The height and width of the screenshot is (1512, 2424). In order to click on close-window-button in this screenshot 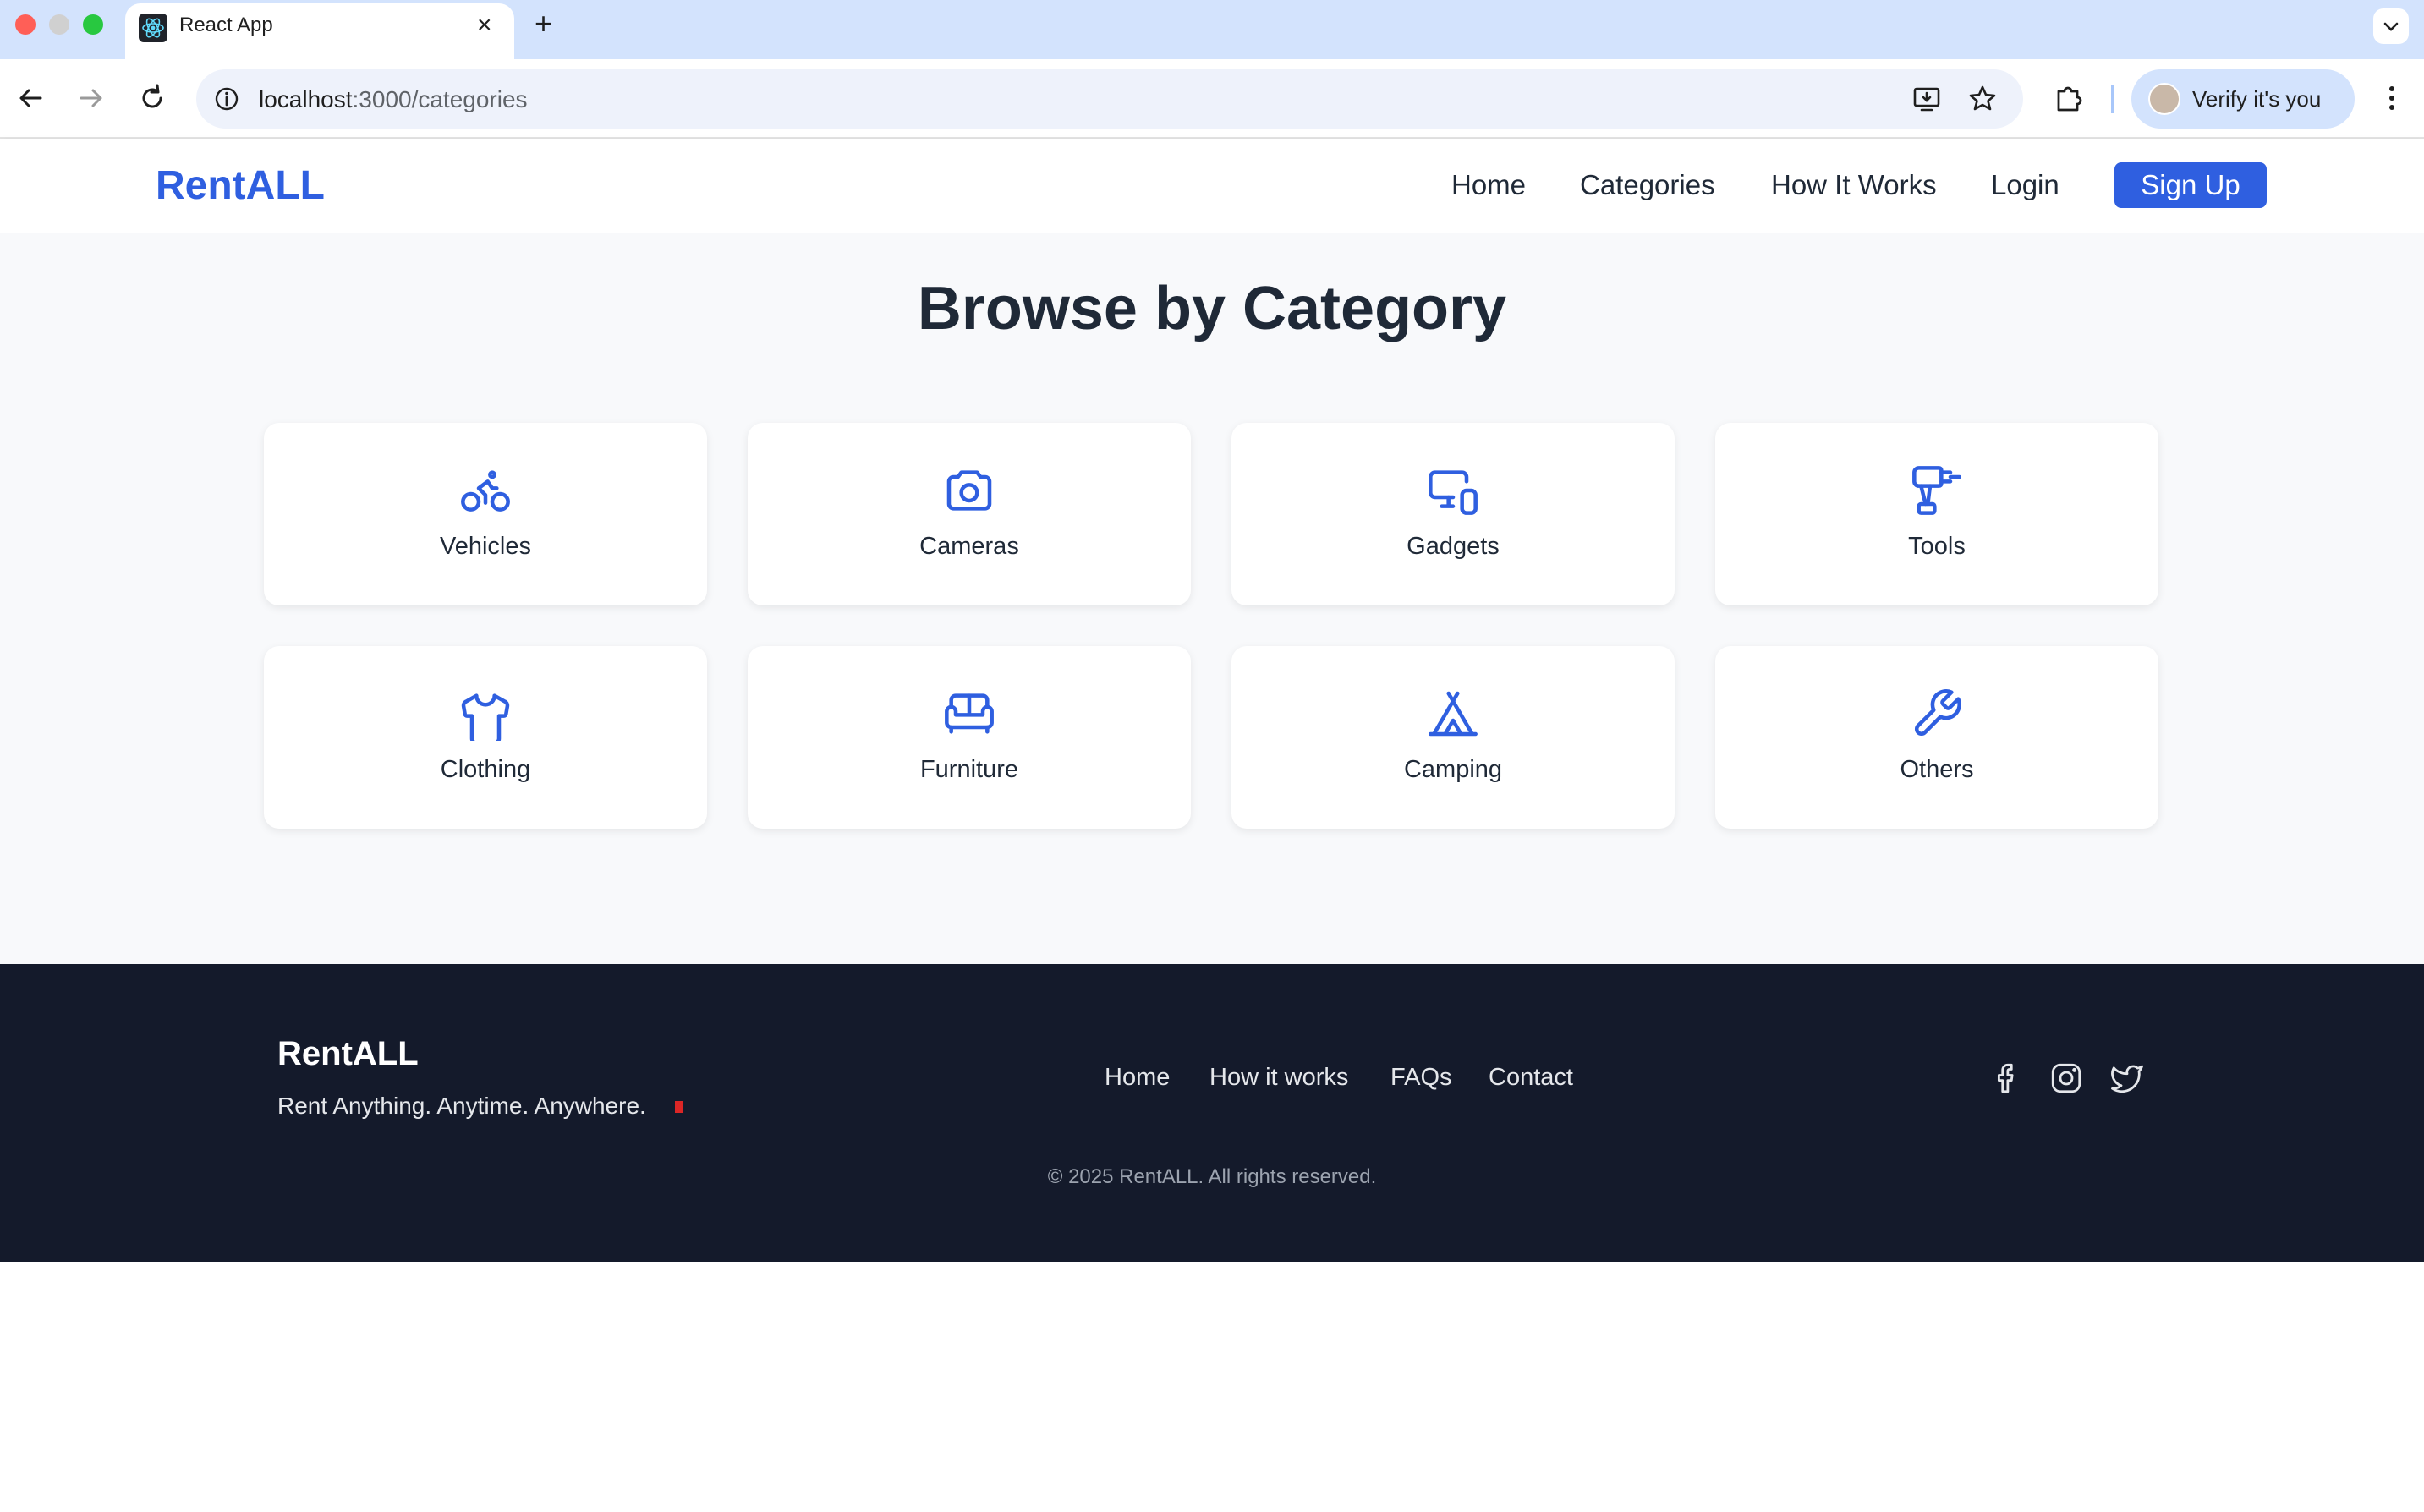, I will do `click(25, 24)`.